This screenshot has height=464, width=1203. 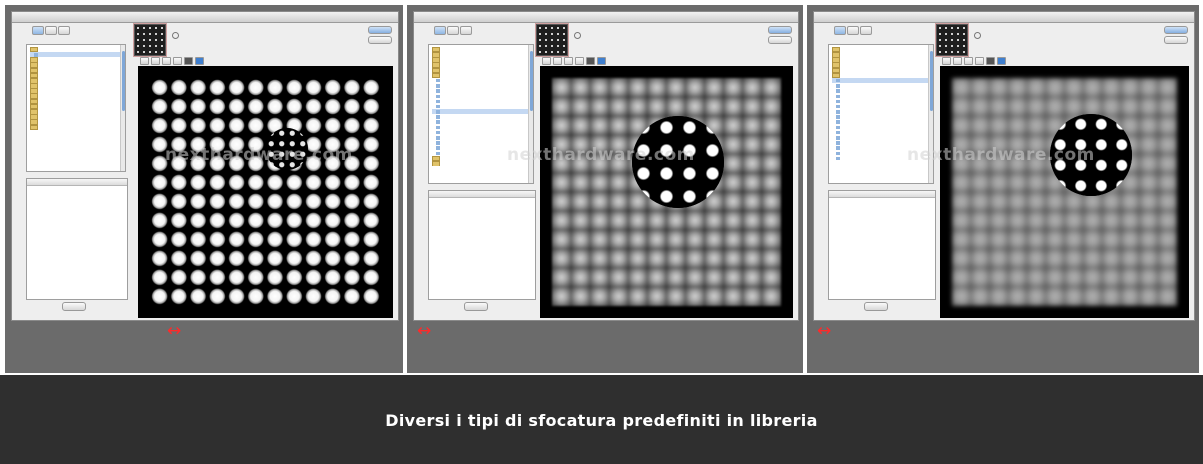 I want to click on tree-item, so click(x=77, y=127).